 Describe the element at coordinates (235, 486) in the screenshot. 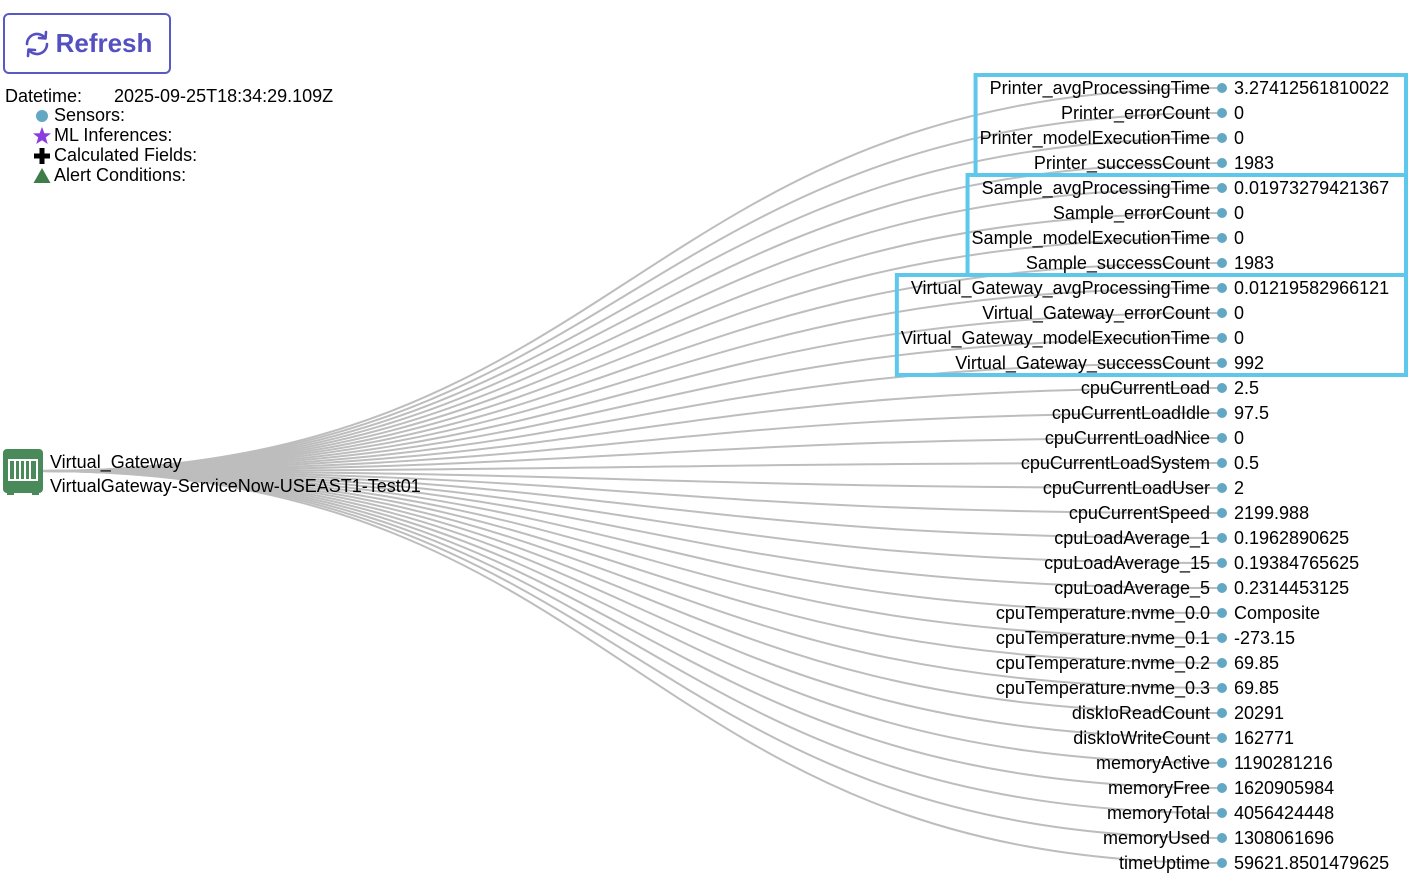

I see `root-node-subtitle: VirtualGateway-ServiceNow-USEAST1-Test01` at that location.